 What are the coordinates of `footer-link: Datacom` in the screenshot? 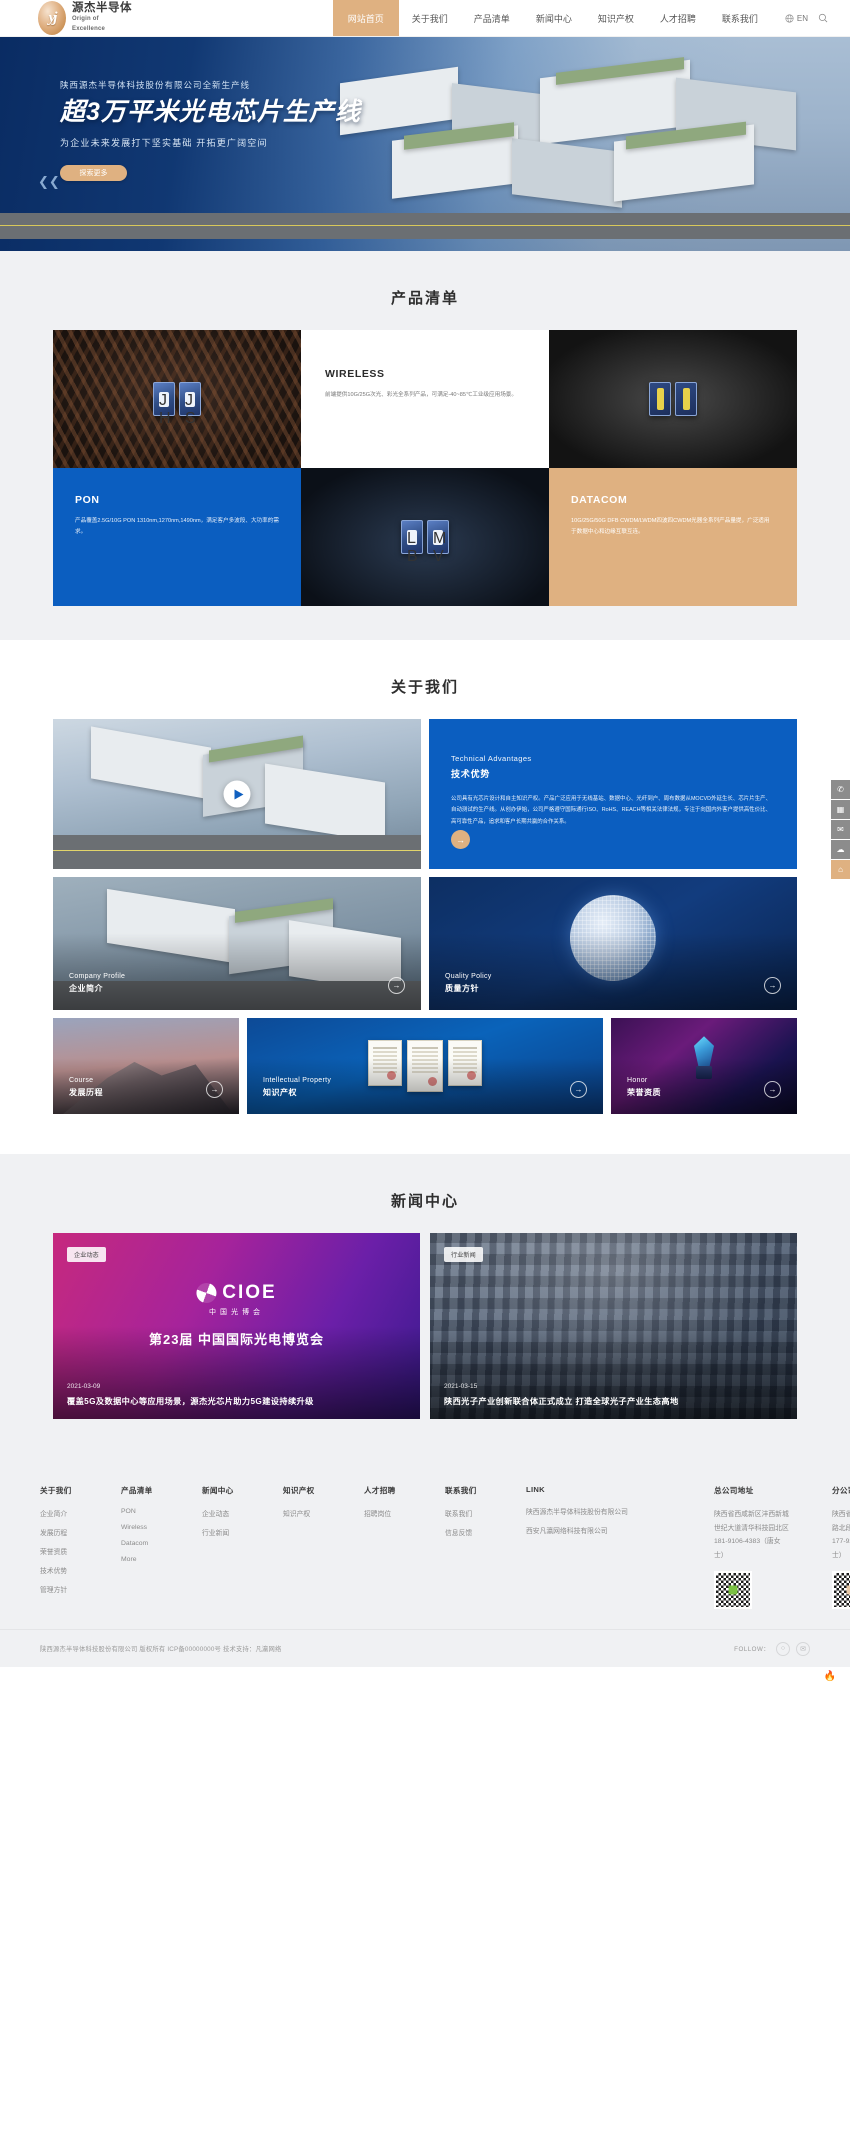 It's located at (150, 1543).